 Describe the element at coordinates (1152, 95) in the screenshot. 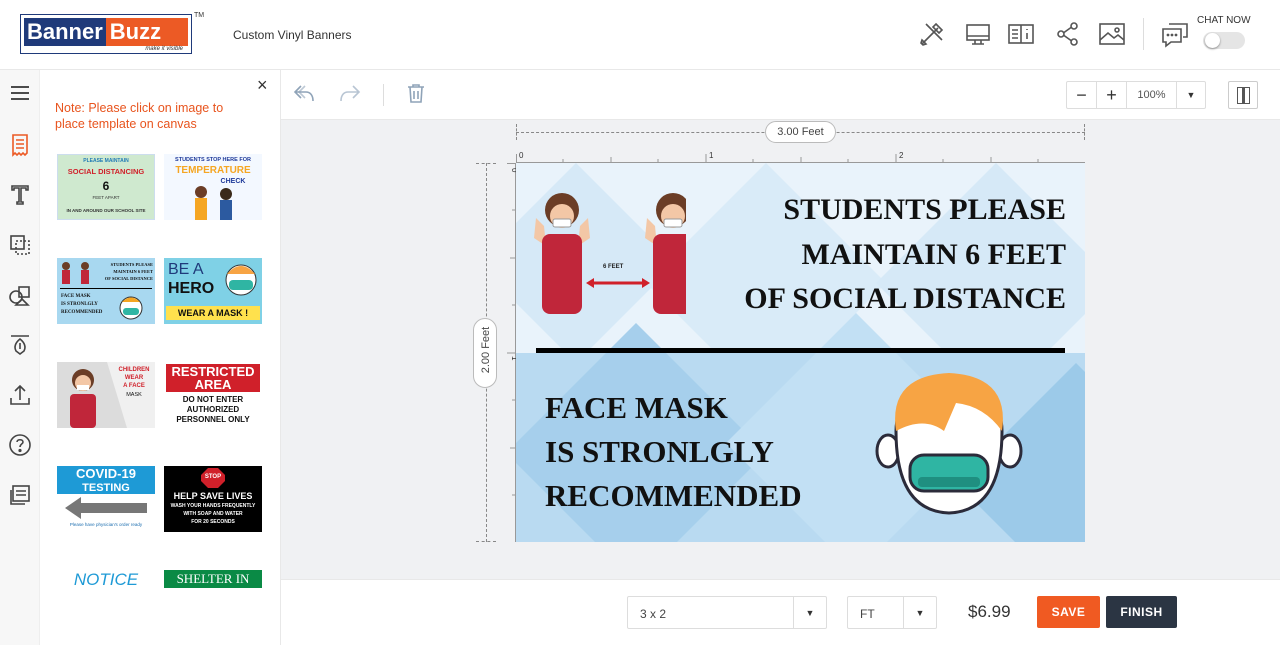

I see `zoom-value: 100%` at that location.